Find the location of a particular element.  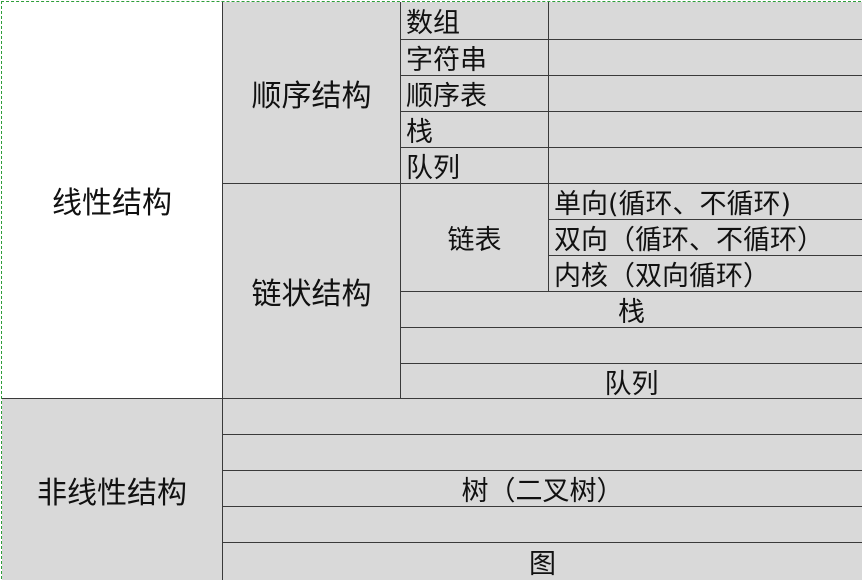

sequential-item-seqlist: 顺序表 is located at coordinates (475, 94).